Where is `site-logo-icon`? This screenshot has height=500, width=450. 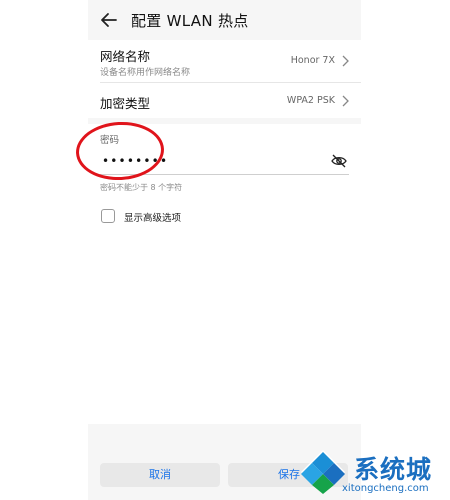 site-logo-icon is located at coordinates (323, 472).